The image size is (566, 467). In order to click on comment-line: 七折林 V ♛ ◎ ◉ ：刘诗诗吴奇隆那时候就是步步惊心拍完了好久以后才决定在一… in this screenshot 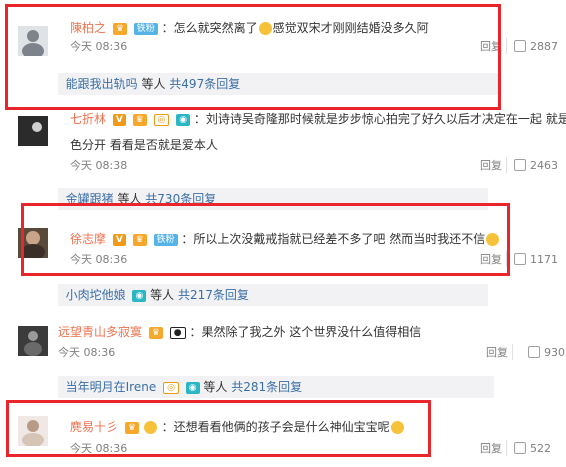, I will do `click(318, 119)`.